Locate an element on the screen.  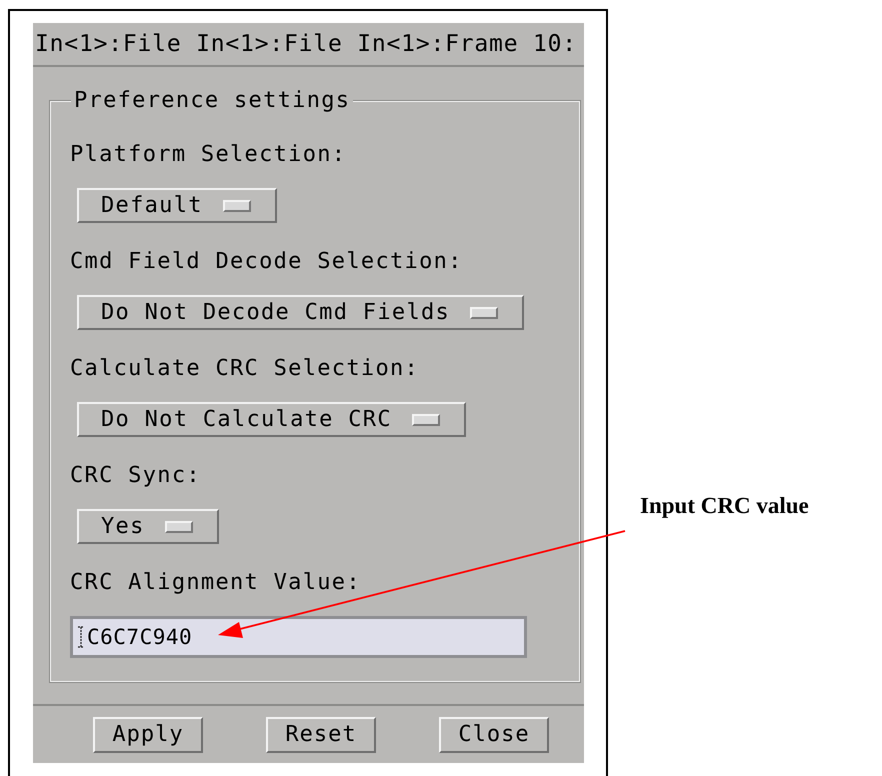
option-menu: Do Not Decode Cmd Fields is located at coordinates (300, 312).